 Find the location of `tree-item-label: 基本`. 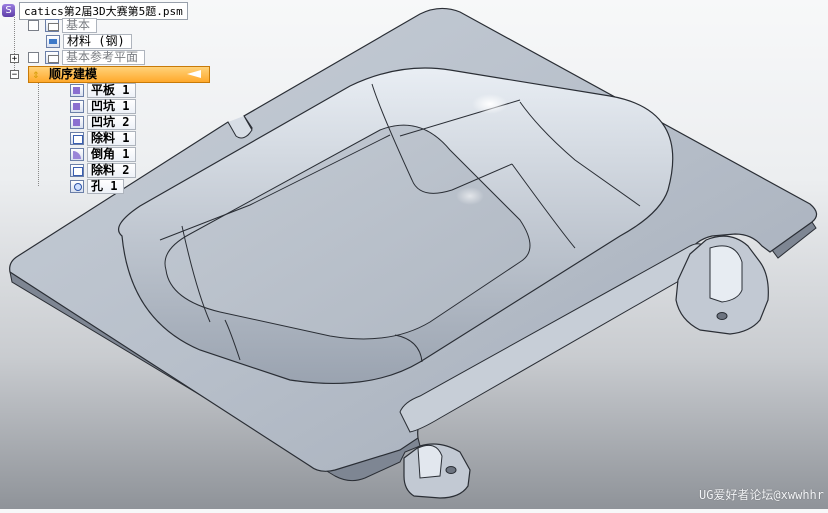

tree-item-label: 基本 is located at coordinates (80, 25).